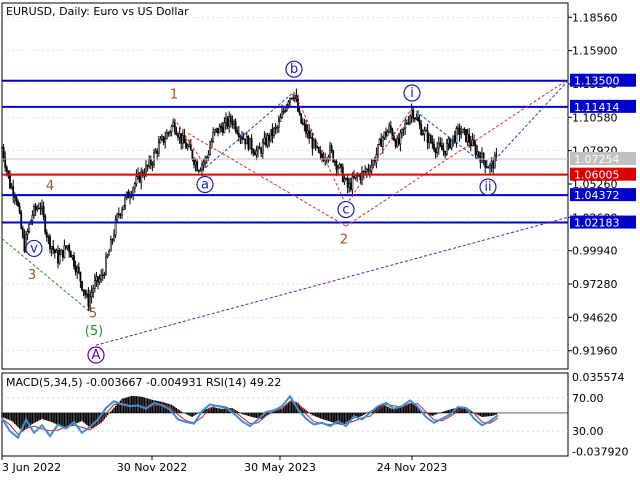 This screenshot has width=640, height=484. I want to click on wave-label-(5): (5), so click(94, 331).